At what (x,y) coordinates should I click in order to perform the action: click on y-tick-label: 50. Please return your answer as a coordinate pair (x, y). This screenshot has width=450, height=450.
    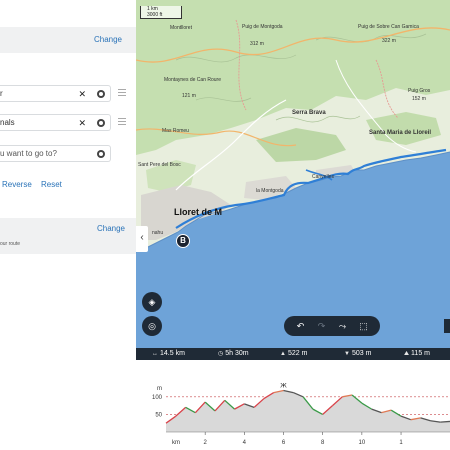
    Looking at the image, I should click on (158, 415).